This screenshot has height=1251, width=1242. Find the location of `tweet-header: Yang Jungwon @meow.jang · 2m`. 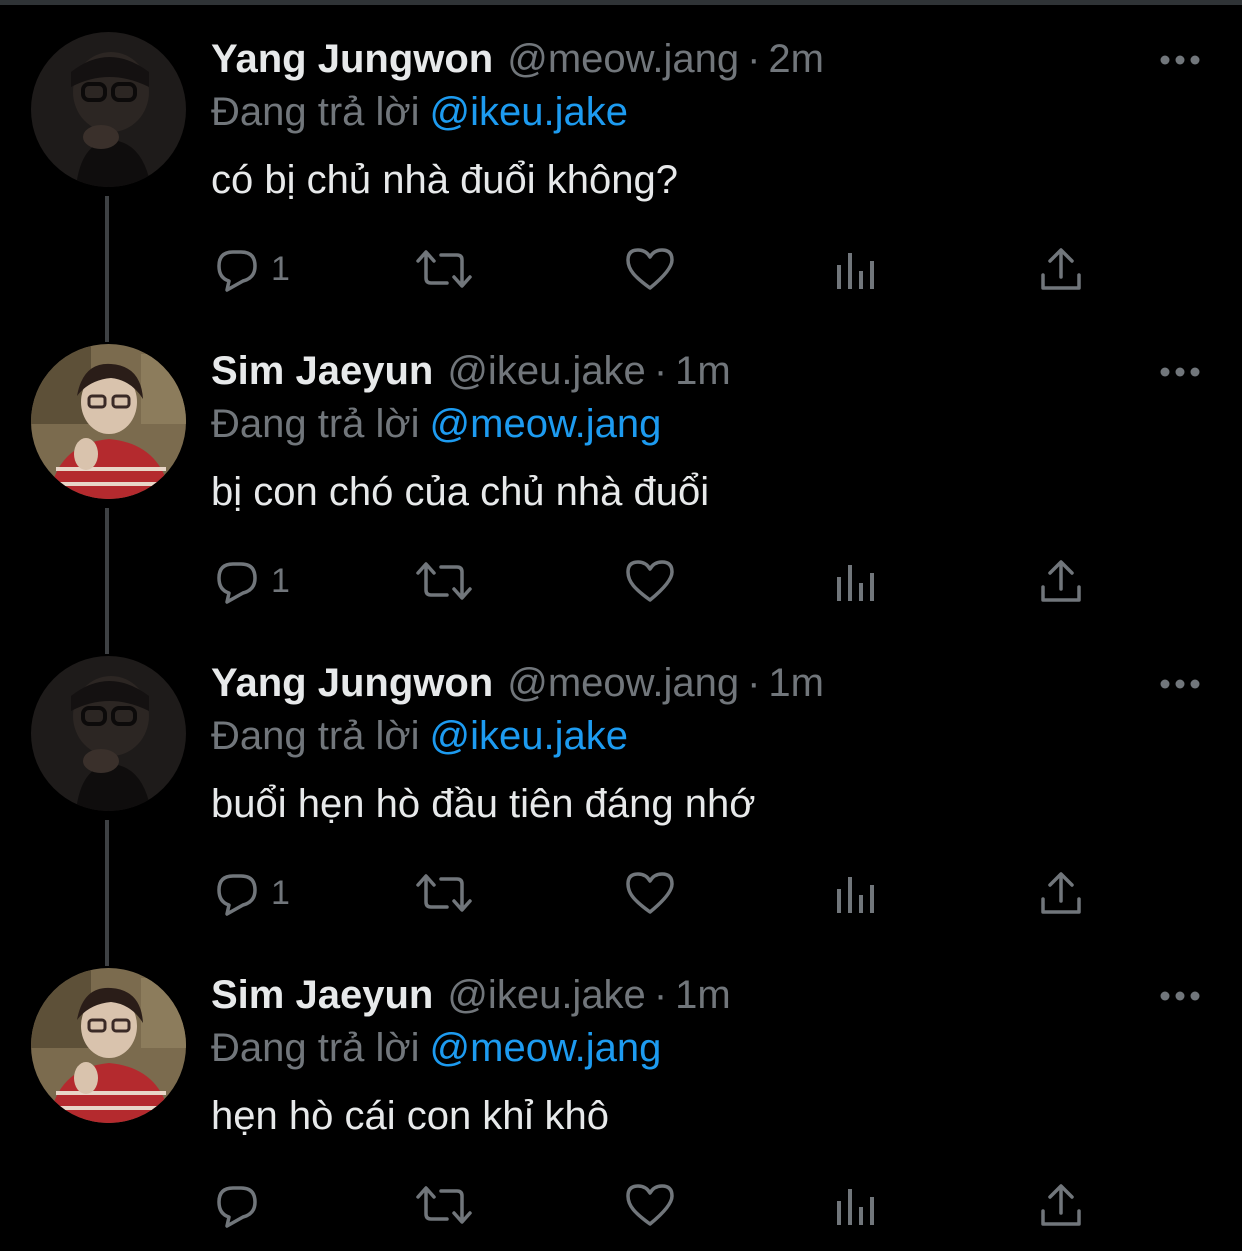

tweet-header: Yang Jungwon @meow.jang · 2m is located at coordinates (517, 59).